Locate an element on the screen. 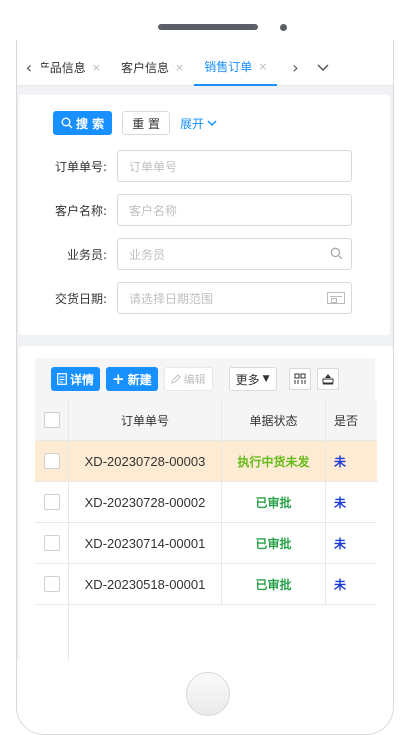 This screenshot has height=735, width=410. order-no-input: 订单单号 is located at coordinates (234, 166).